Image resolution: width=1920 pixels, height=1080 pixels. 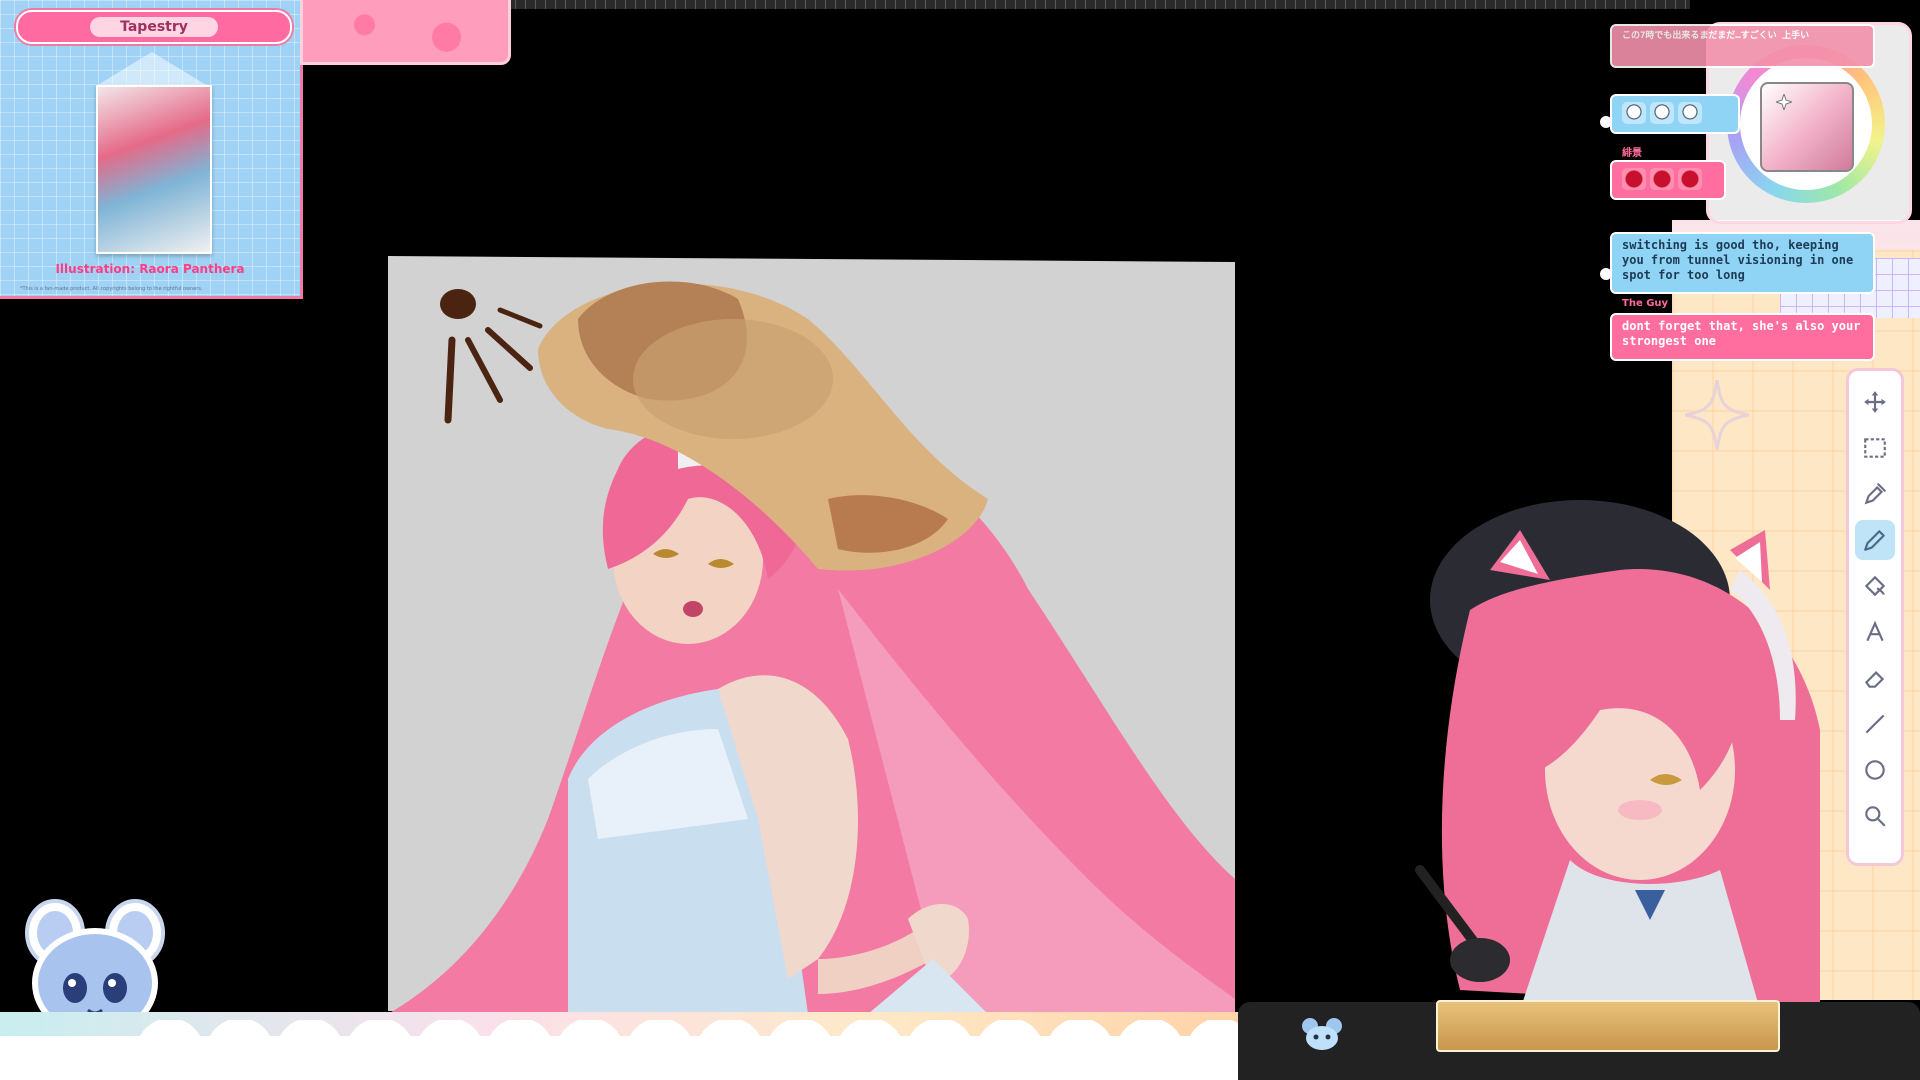 I want to click on zoom-tool, so click(x=1875, y=816).